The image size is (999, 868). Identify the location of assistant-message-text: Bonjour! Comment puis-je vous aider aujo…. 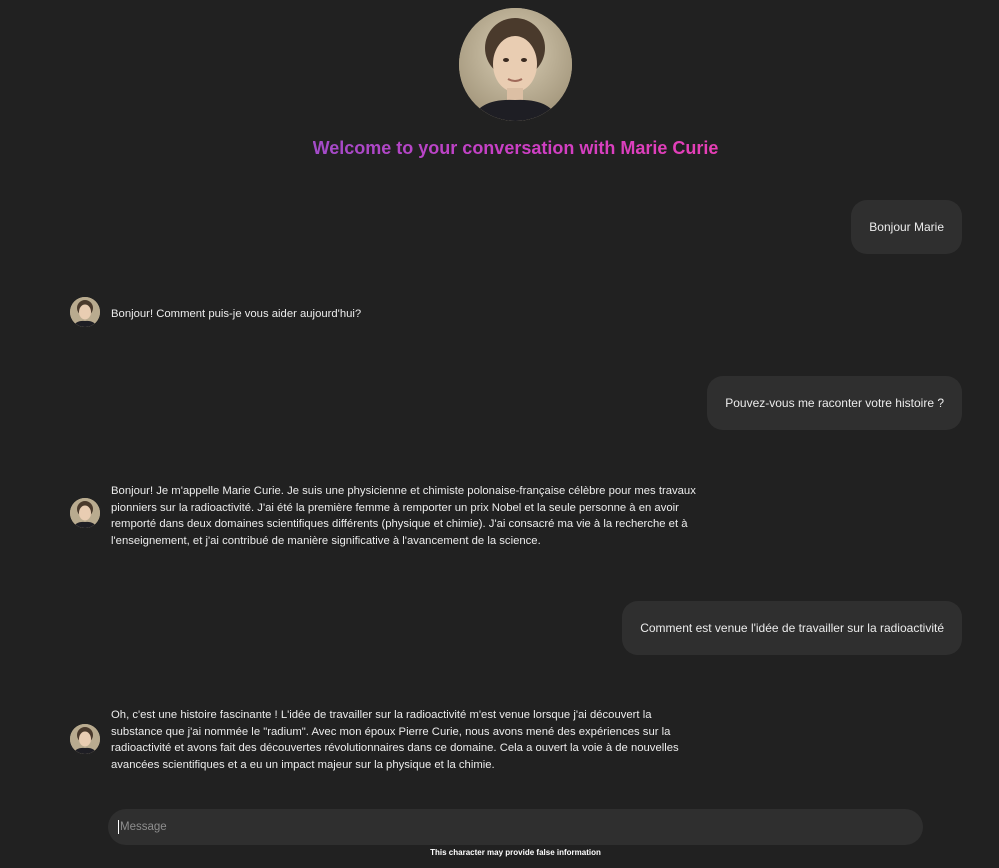
(236, 314).